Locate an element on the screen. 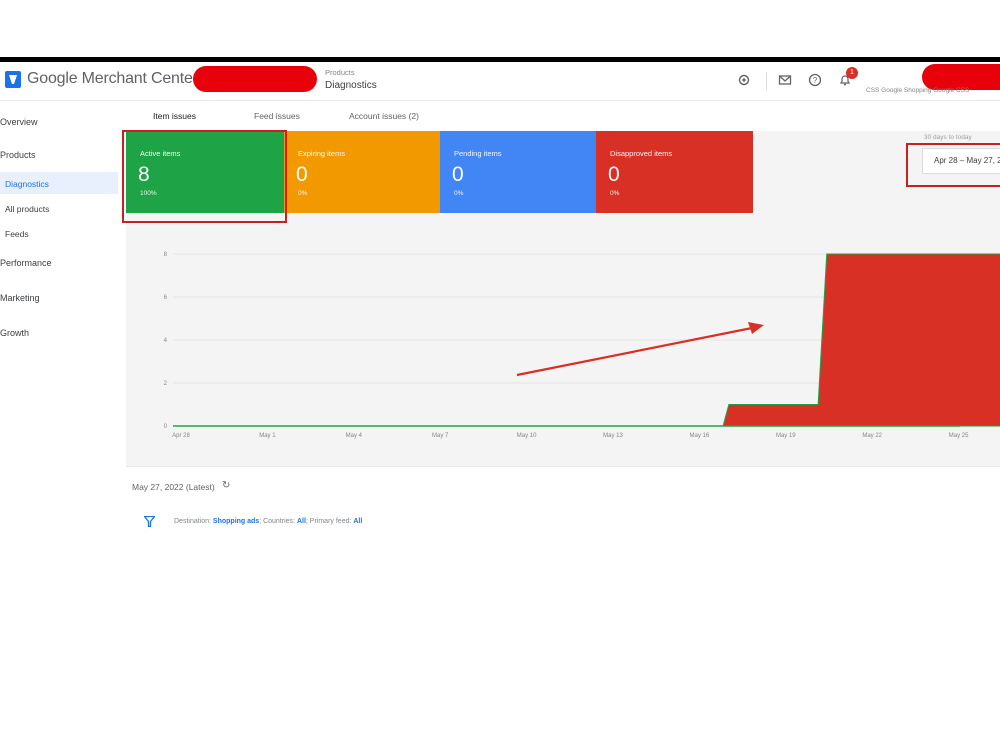 The image size is (1000, 750). filter-destination-value: Shopping ads is located at coordinates (236, 521).